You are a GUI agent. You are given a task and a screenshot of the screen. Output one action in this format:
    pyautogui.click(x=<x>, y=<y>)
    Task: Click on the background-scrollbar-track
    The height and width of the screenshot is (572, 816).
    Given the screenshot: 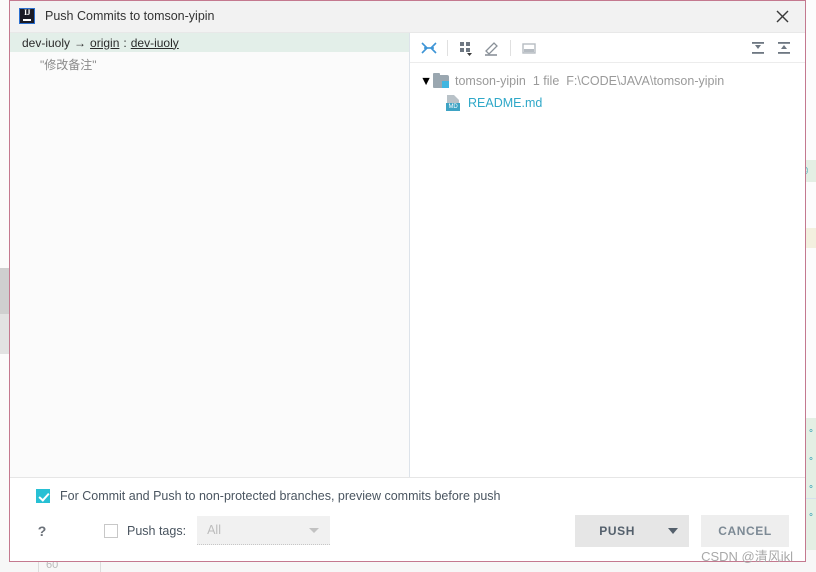 What is the action you would take?
    pyautogui.click(x=4, y=334)
    